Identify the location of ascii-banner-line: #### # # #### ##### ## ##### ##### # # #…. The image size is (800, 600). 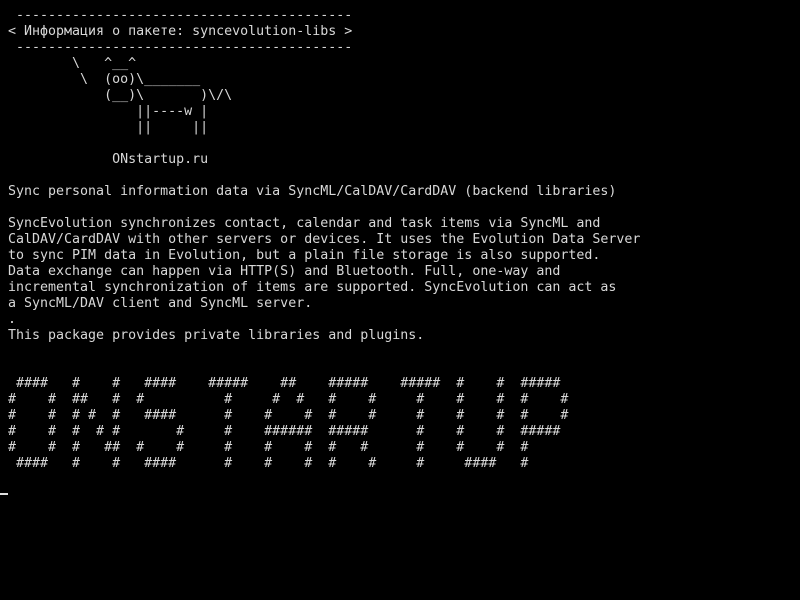
(284, 383).